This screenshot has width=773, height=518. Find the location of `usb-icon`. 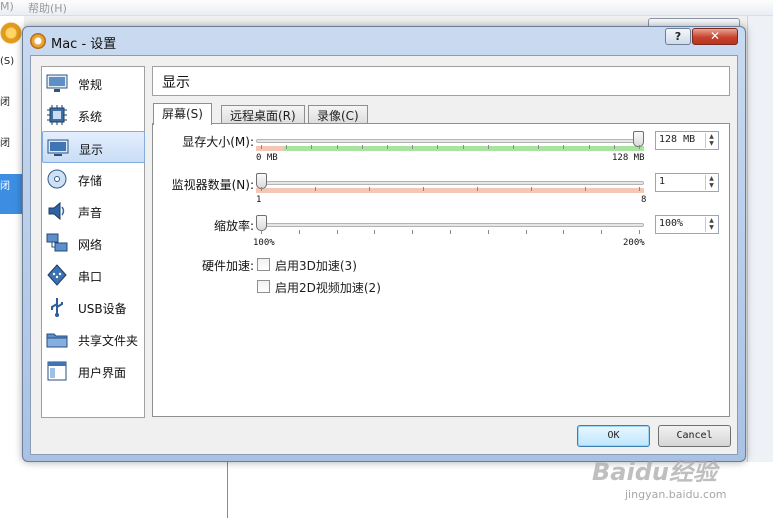

usb-icon is located at coordinates (57, 307).